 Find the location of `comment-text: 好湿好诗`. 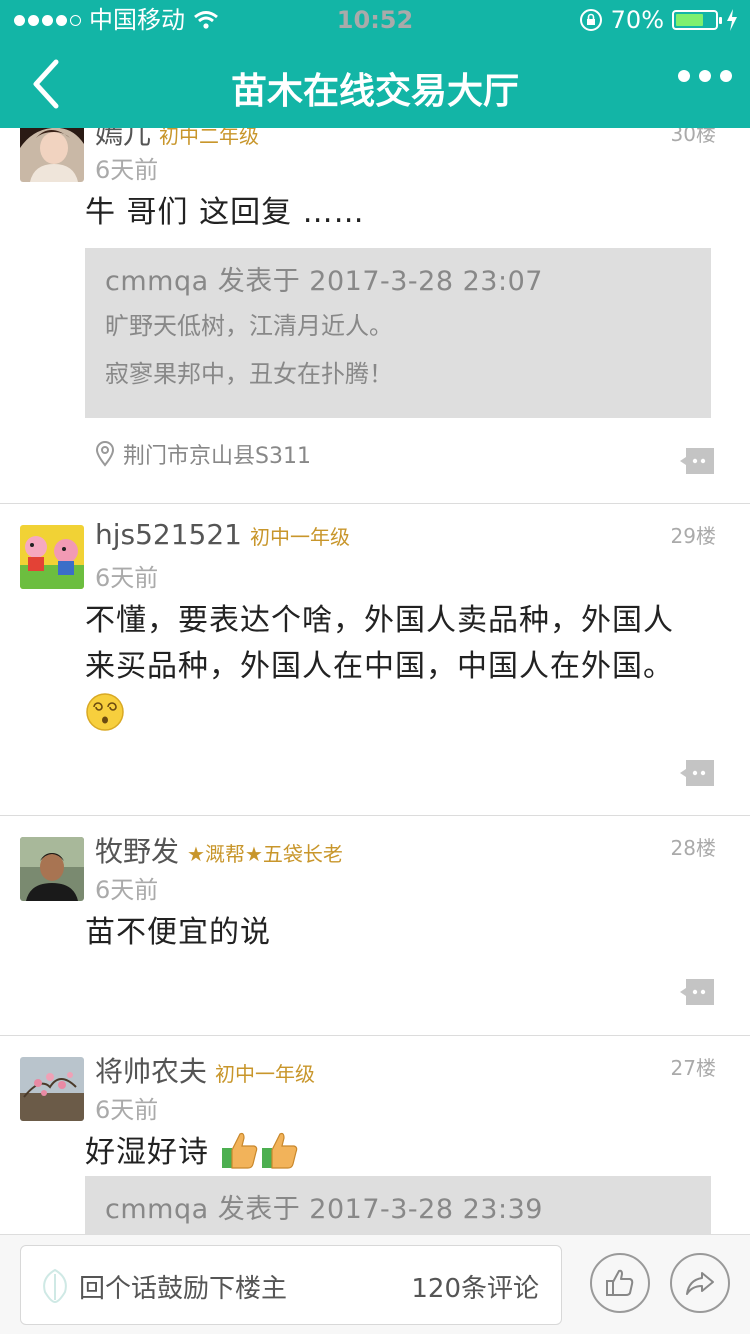

comment-text: 好湿好诗 is located at coordinates (390, 1153).